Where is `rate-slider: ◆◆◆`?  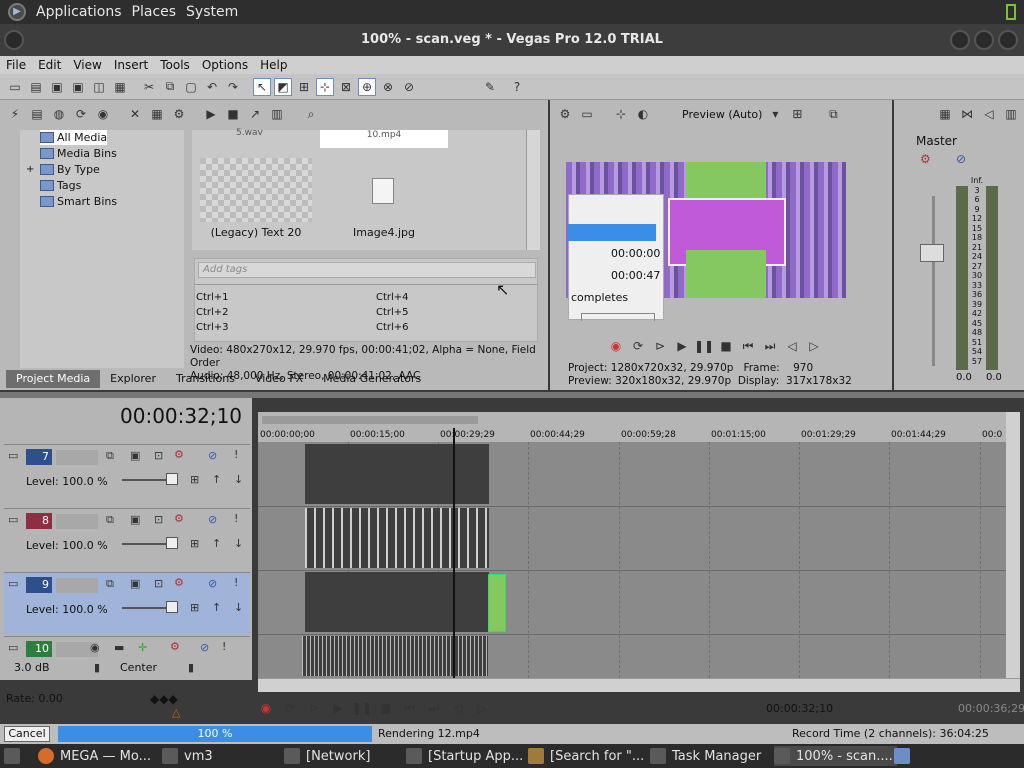 rate-slider: ◆◆◆ is located at coordinates (164, 699).